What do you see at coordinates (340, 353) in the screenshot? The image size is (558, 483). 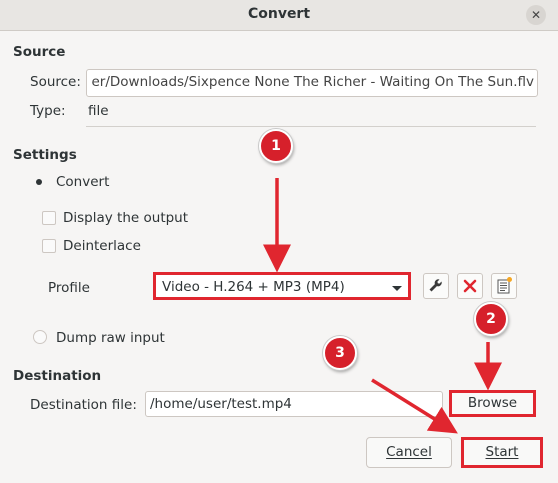 I see `step-badge-3: 3` at bounding box center [340, 353].